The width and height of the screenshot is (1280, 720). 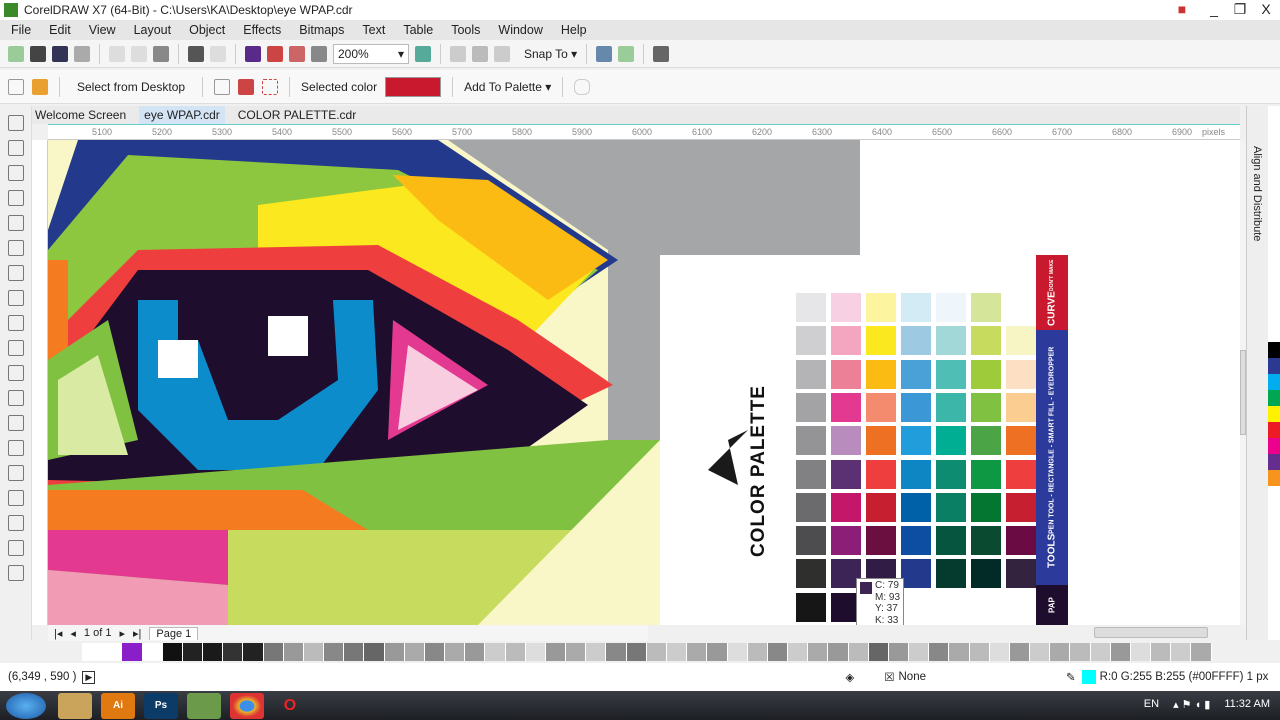 What do you see at coordinates (16, 53) in the screenshot?
I see `new-icon` at bounding box center [16, 53].